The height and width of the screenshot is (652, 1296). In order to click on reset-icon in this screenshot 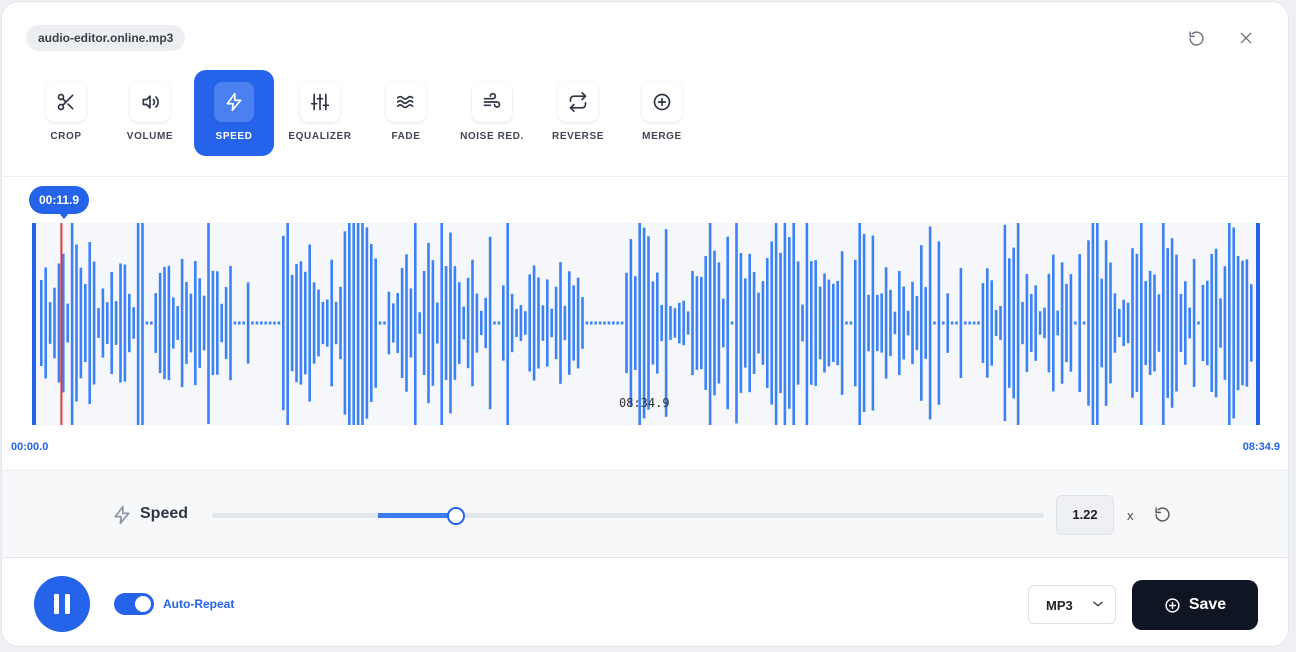, I will do `click(1162, 517)`.